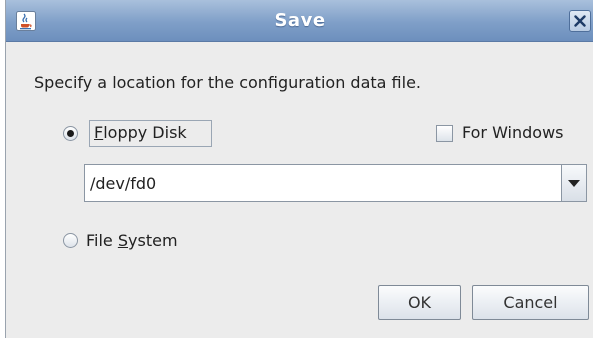 The image size is (593, 338). I want to click on floppy-disk-label: Floppy Disk, so click(140, 132).